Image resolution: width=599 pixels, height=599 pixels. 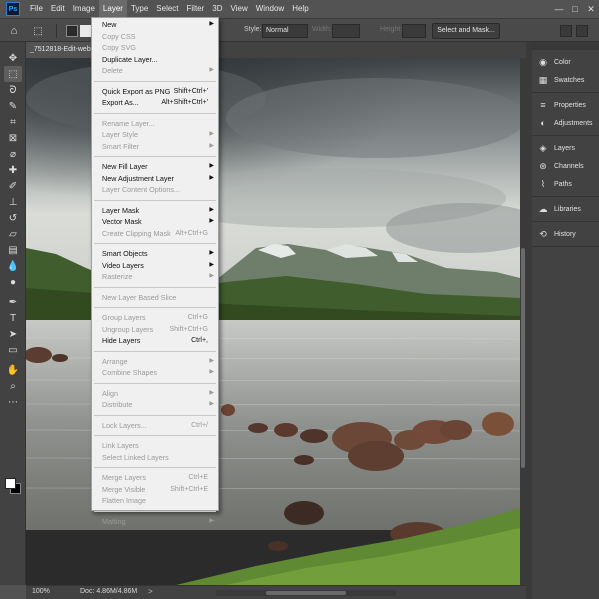 What do you see at coordinates (117, 276) in the screenshot?
I see `menu-item-label: Rasterize` at bounding box center [117, 276].